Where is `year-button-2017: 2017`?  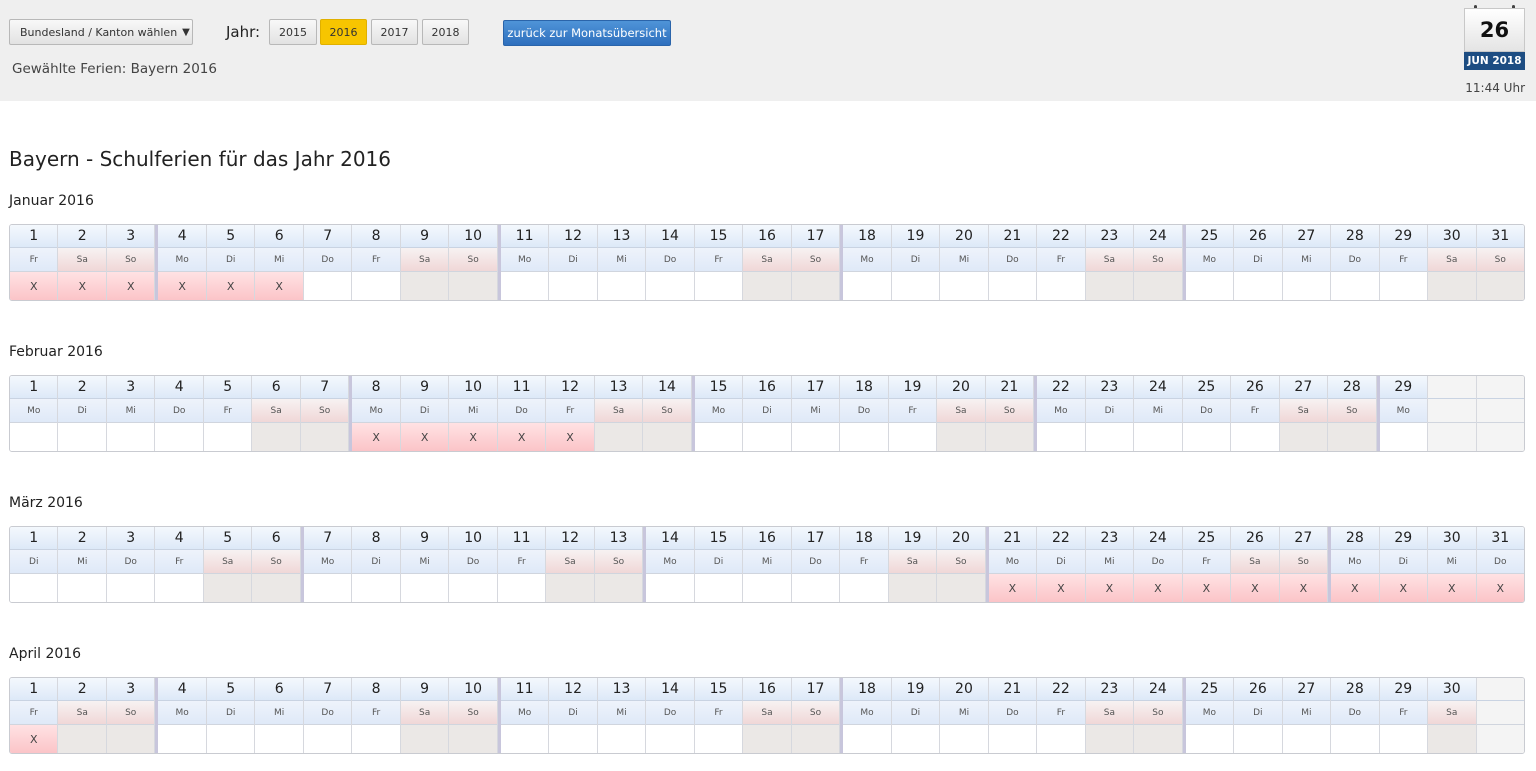 year-button-2017: 2017 is located at coordinates (394, 32).